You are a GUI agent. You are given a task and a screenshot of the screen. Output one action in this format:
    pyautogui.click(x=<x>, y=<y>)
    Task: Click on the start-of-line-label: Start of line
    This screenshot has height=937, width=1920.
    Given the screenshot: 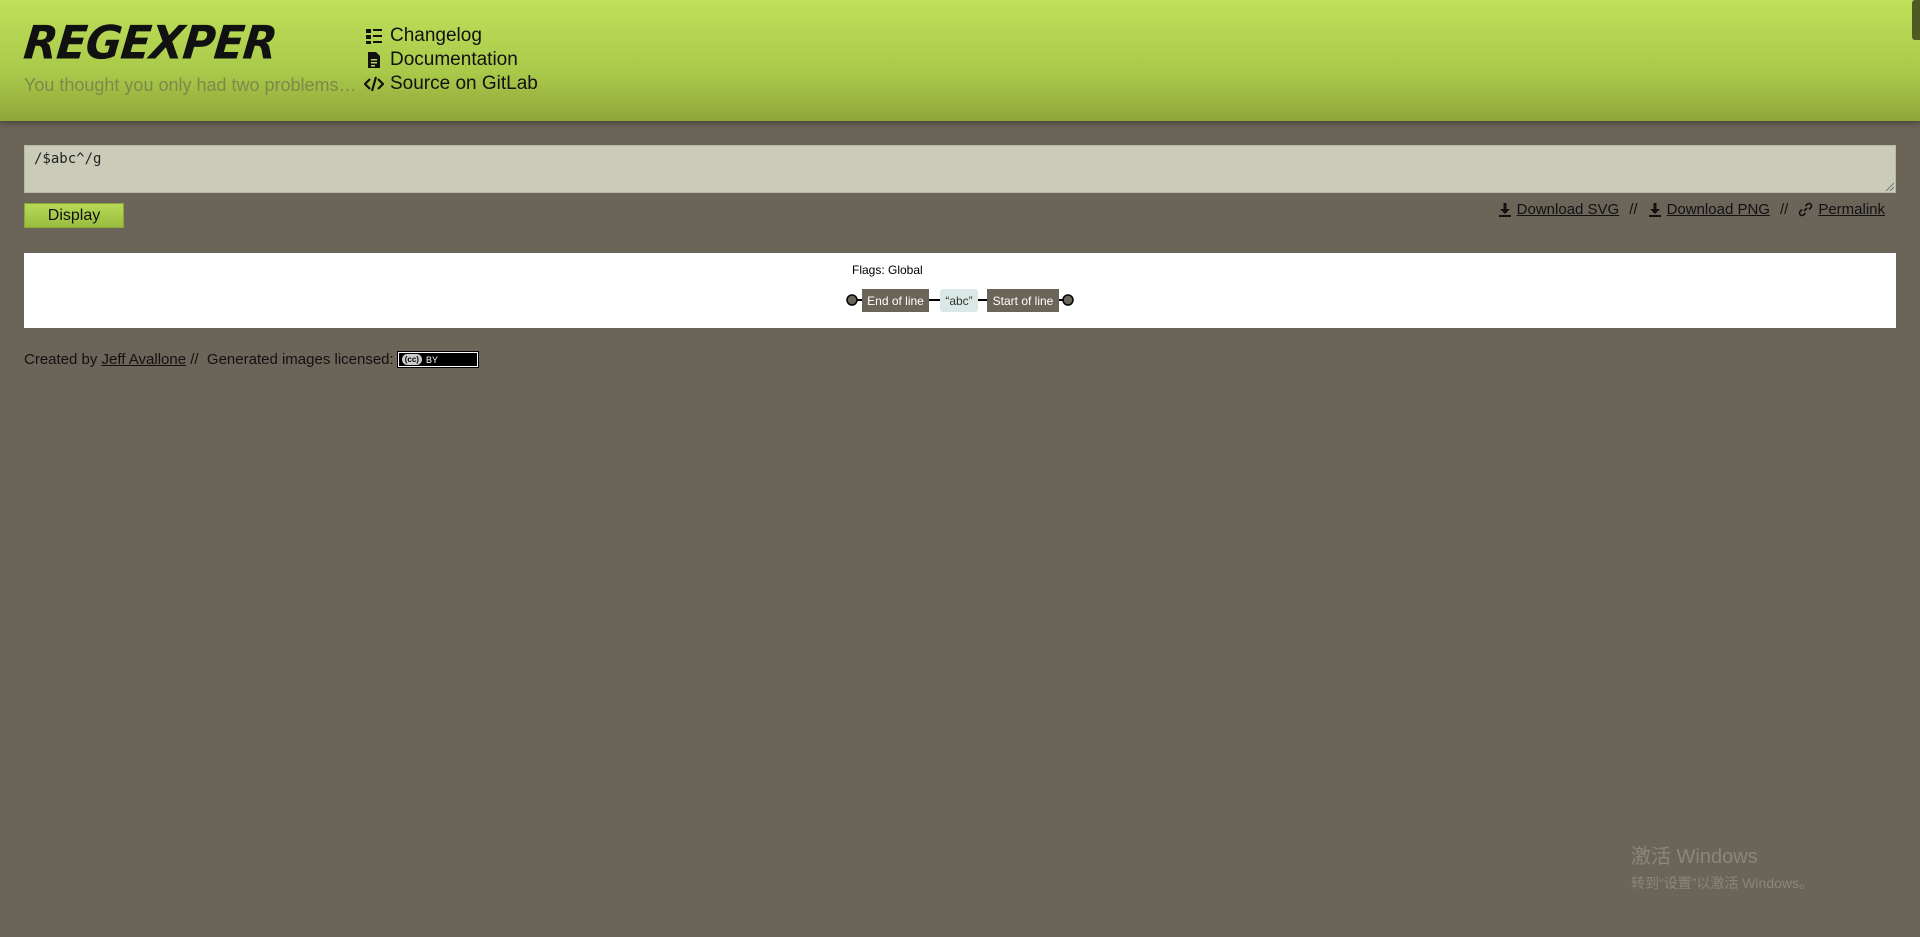 What is the action you would take?
    pyautogui.click(x=1023, y=301)
    